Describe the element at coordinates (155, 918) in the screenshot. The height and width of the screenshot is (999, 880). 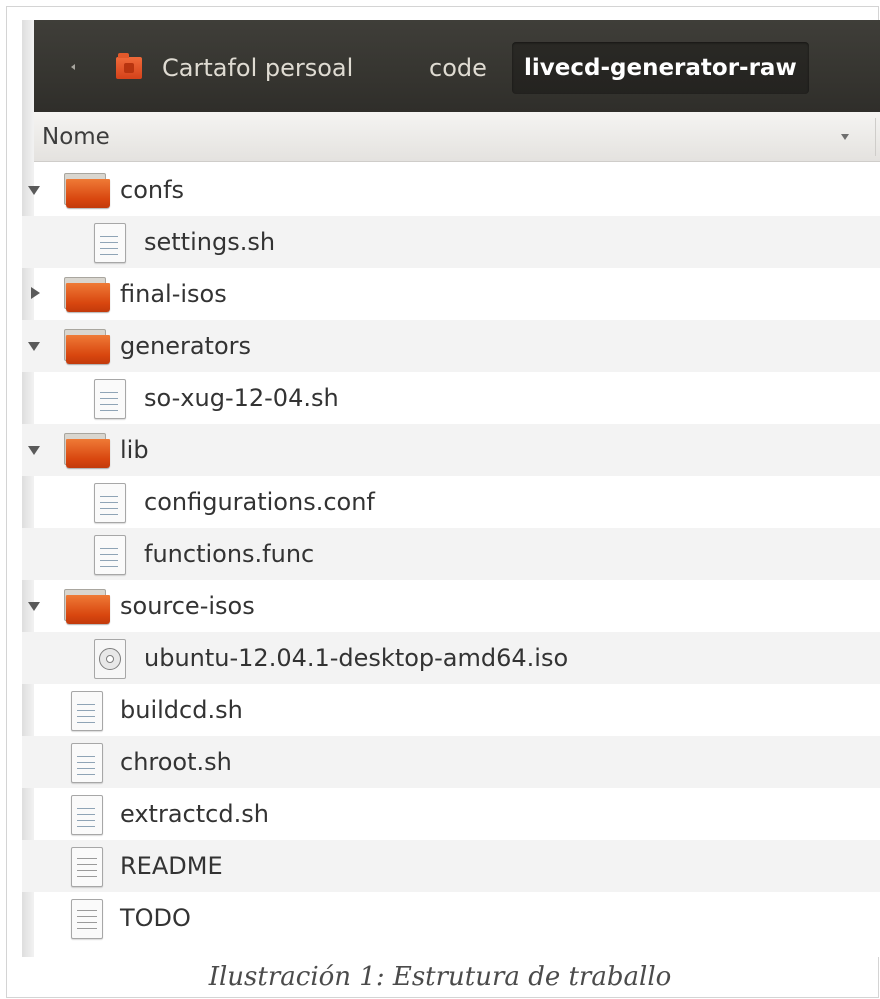
I see `item-name: TODO` at that location.